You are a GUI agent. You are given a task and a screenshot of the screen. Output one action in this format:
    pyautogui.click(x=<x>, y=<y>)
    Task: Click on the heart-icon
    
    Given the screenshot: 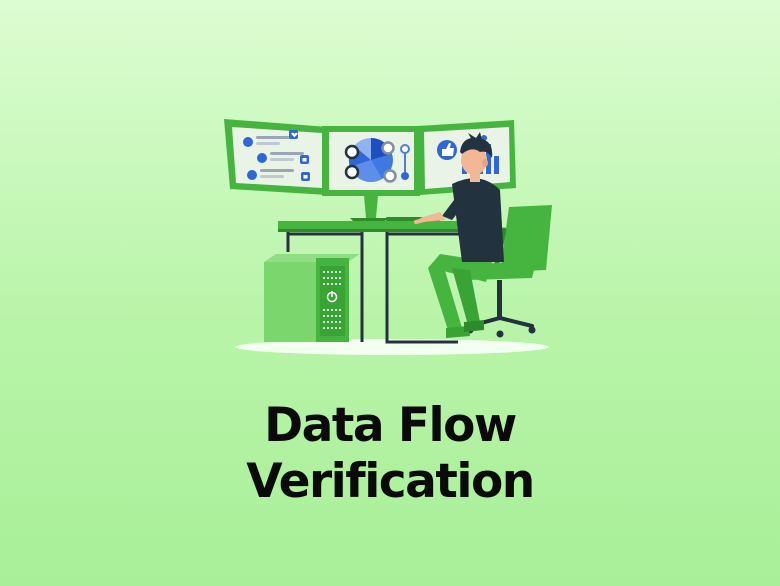 What is the action you would take?
    pyautogui.click(x=293, y=134)
    